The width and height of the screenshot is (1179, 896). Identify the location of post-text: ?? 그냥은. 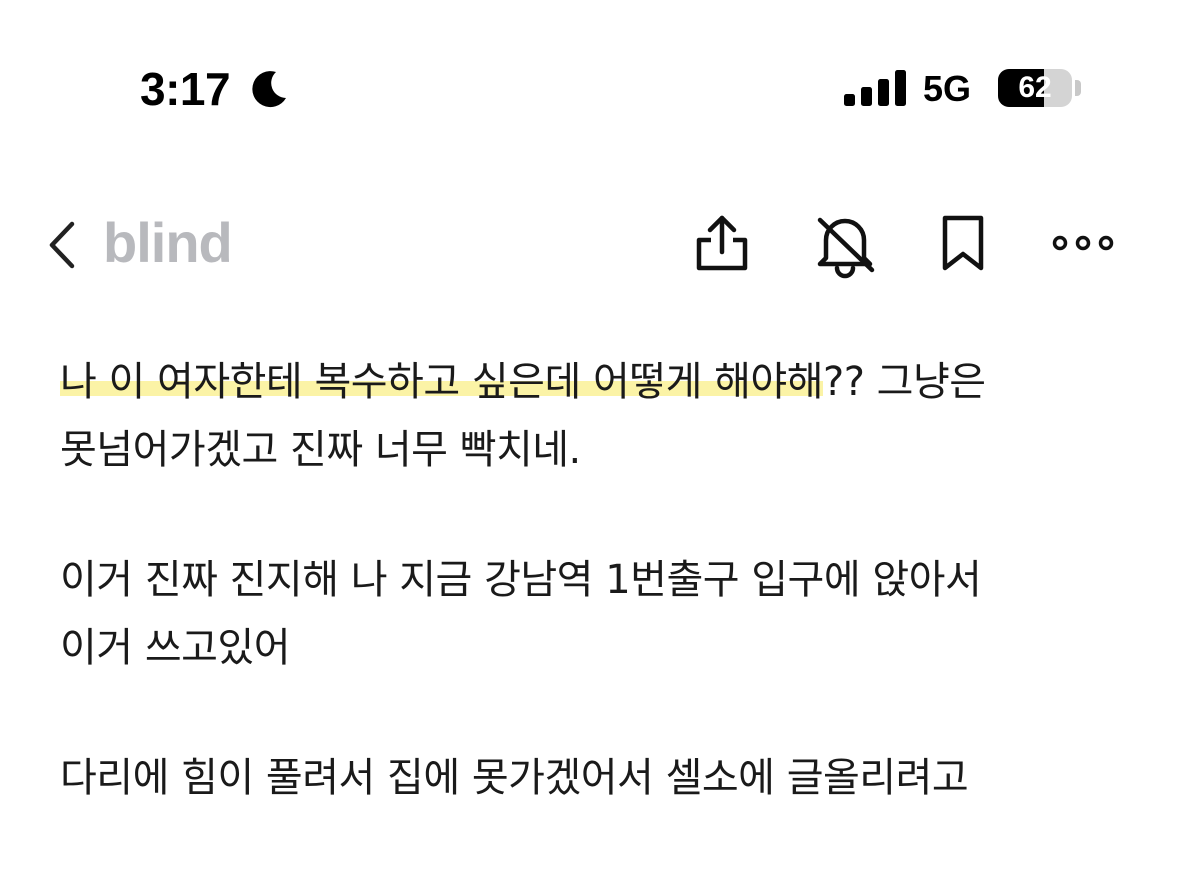
(904, 382).